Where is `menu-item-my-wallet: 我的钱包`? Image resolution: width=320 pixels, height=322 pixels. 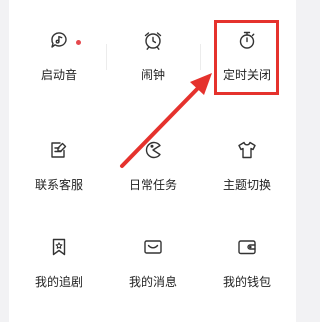 menu-item-my-wallet: 我的钱包 is located at coordinates (247, 257).